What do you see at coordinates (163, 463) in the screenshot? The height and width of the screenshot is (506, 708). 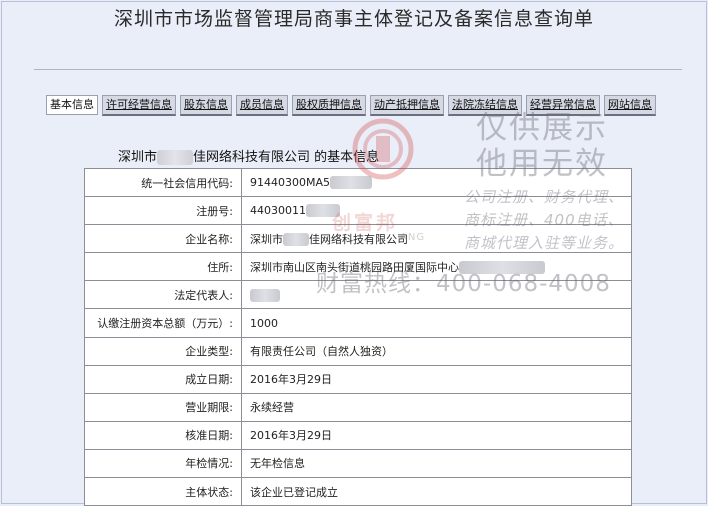 I see `annual-inspection-label: 年检情况:` at bounding box center [163, 463].